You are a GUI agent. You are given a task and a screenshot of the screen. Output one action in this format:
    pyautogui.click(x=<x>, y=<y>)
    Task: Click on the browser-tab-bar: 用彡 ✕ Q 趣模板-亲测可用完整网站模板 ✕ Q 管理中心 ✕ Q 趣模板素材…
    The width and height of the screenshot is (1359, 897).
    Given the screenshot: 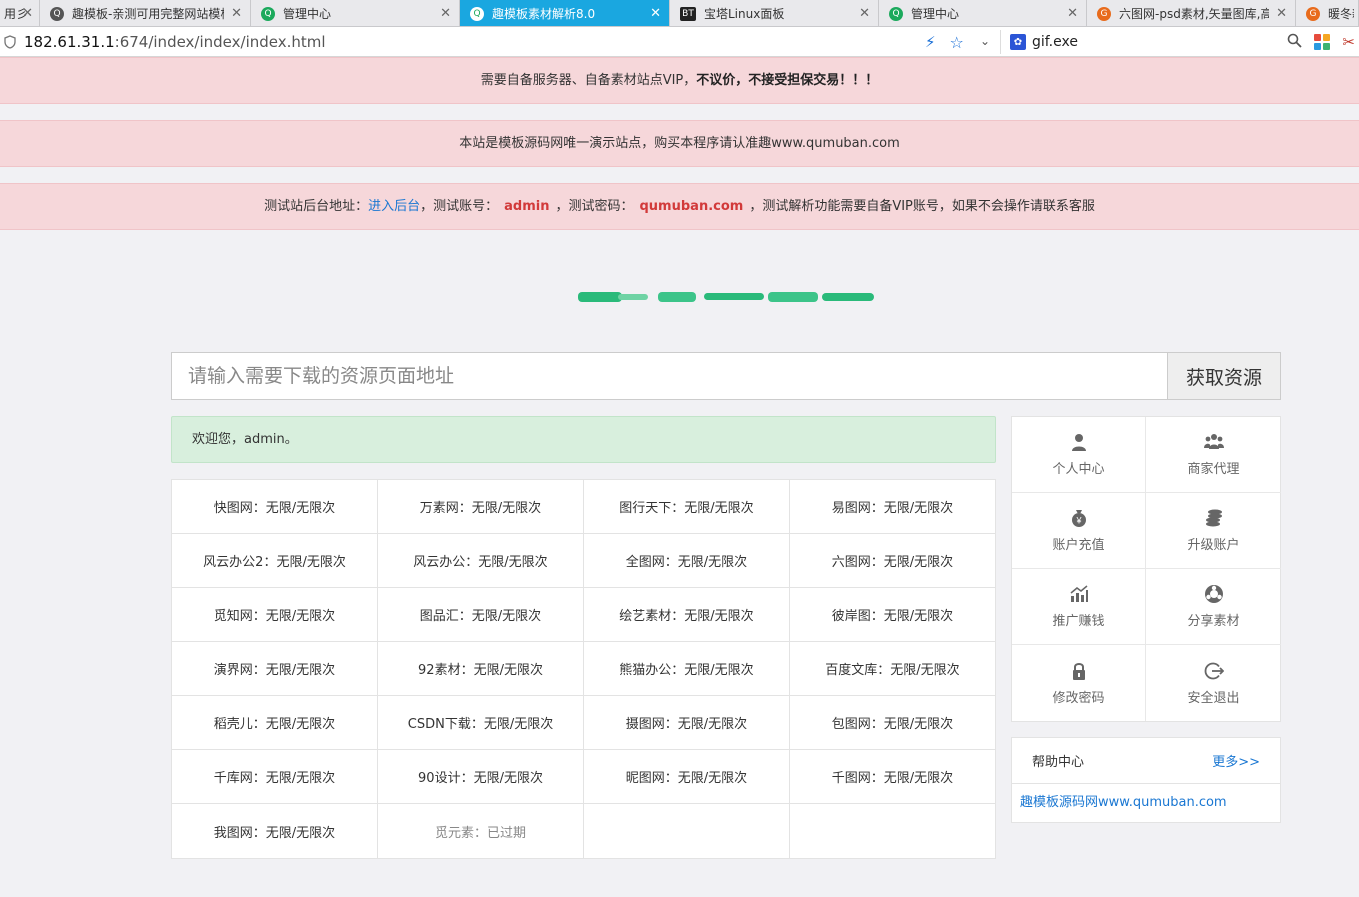 What is the action you would take?
    pyautogui.click(x=679, y=13)
    